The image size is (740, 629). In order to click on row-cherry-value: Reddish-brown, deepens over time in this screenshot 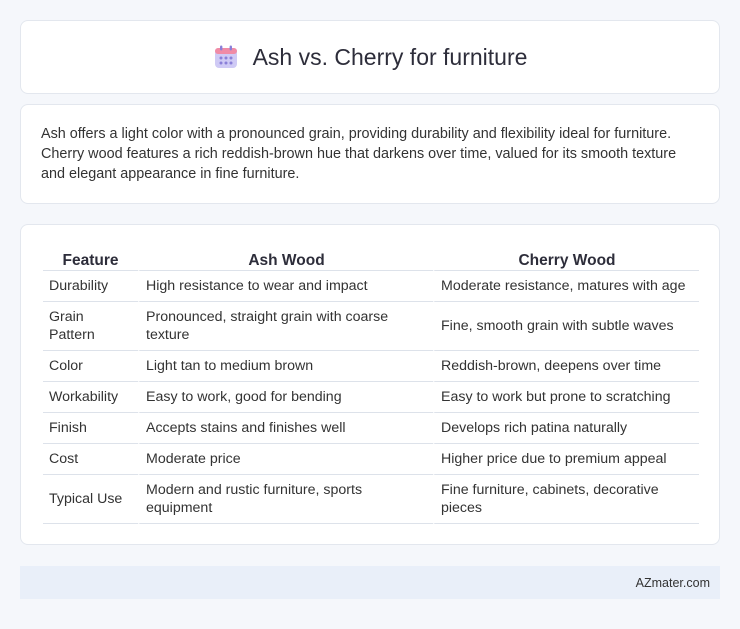, I will do `click(566, 366)`.